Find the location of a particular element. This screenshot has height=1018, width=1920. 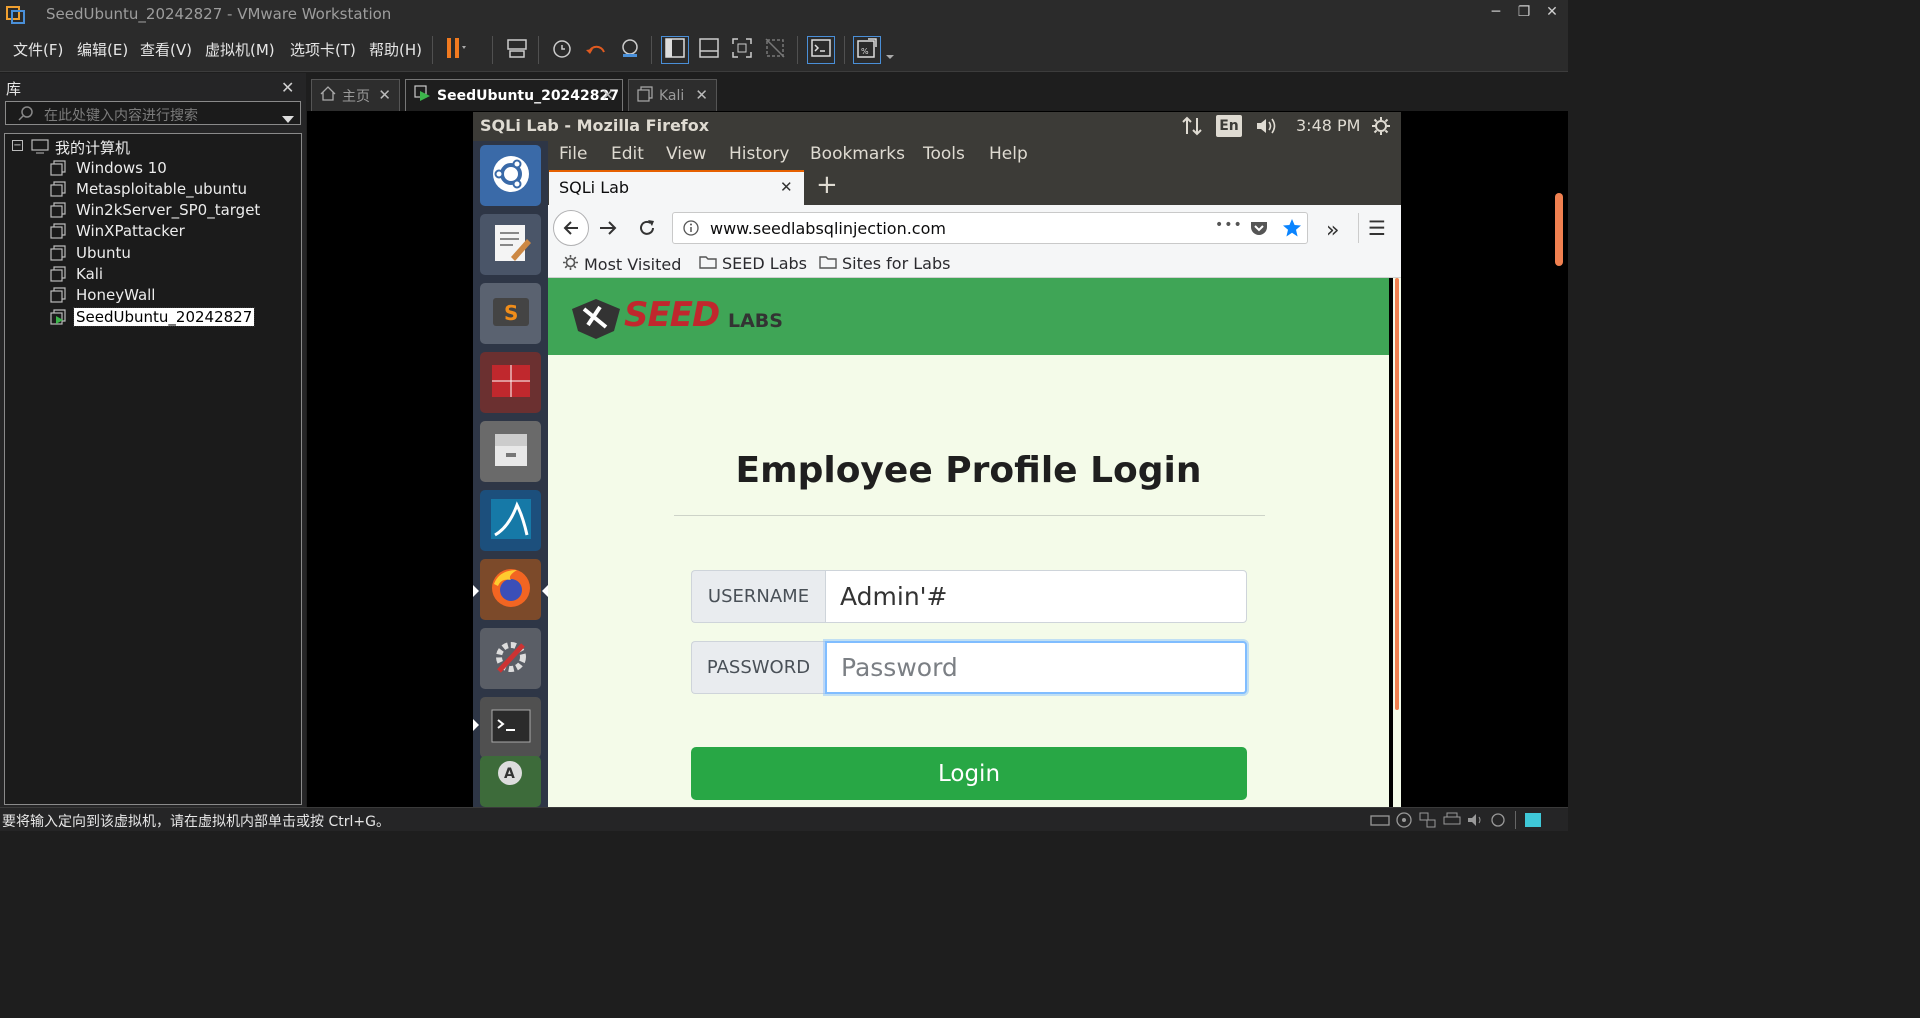

vm-tree-item: Kali is located at coordinates (77, 274).